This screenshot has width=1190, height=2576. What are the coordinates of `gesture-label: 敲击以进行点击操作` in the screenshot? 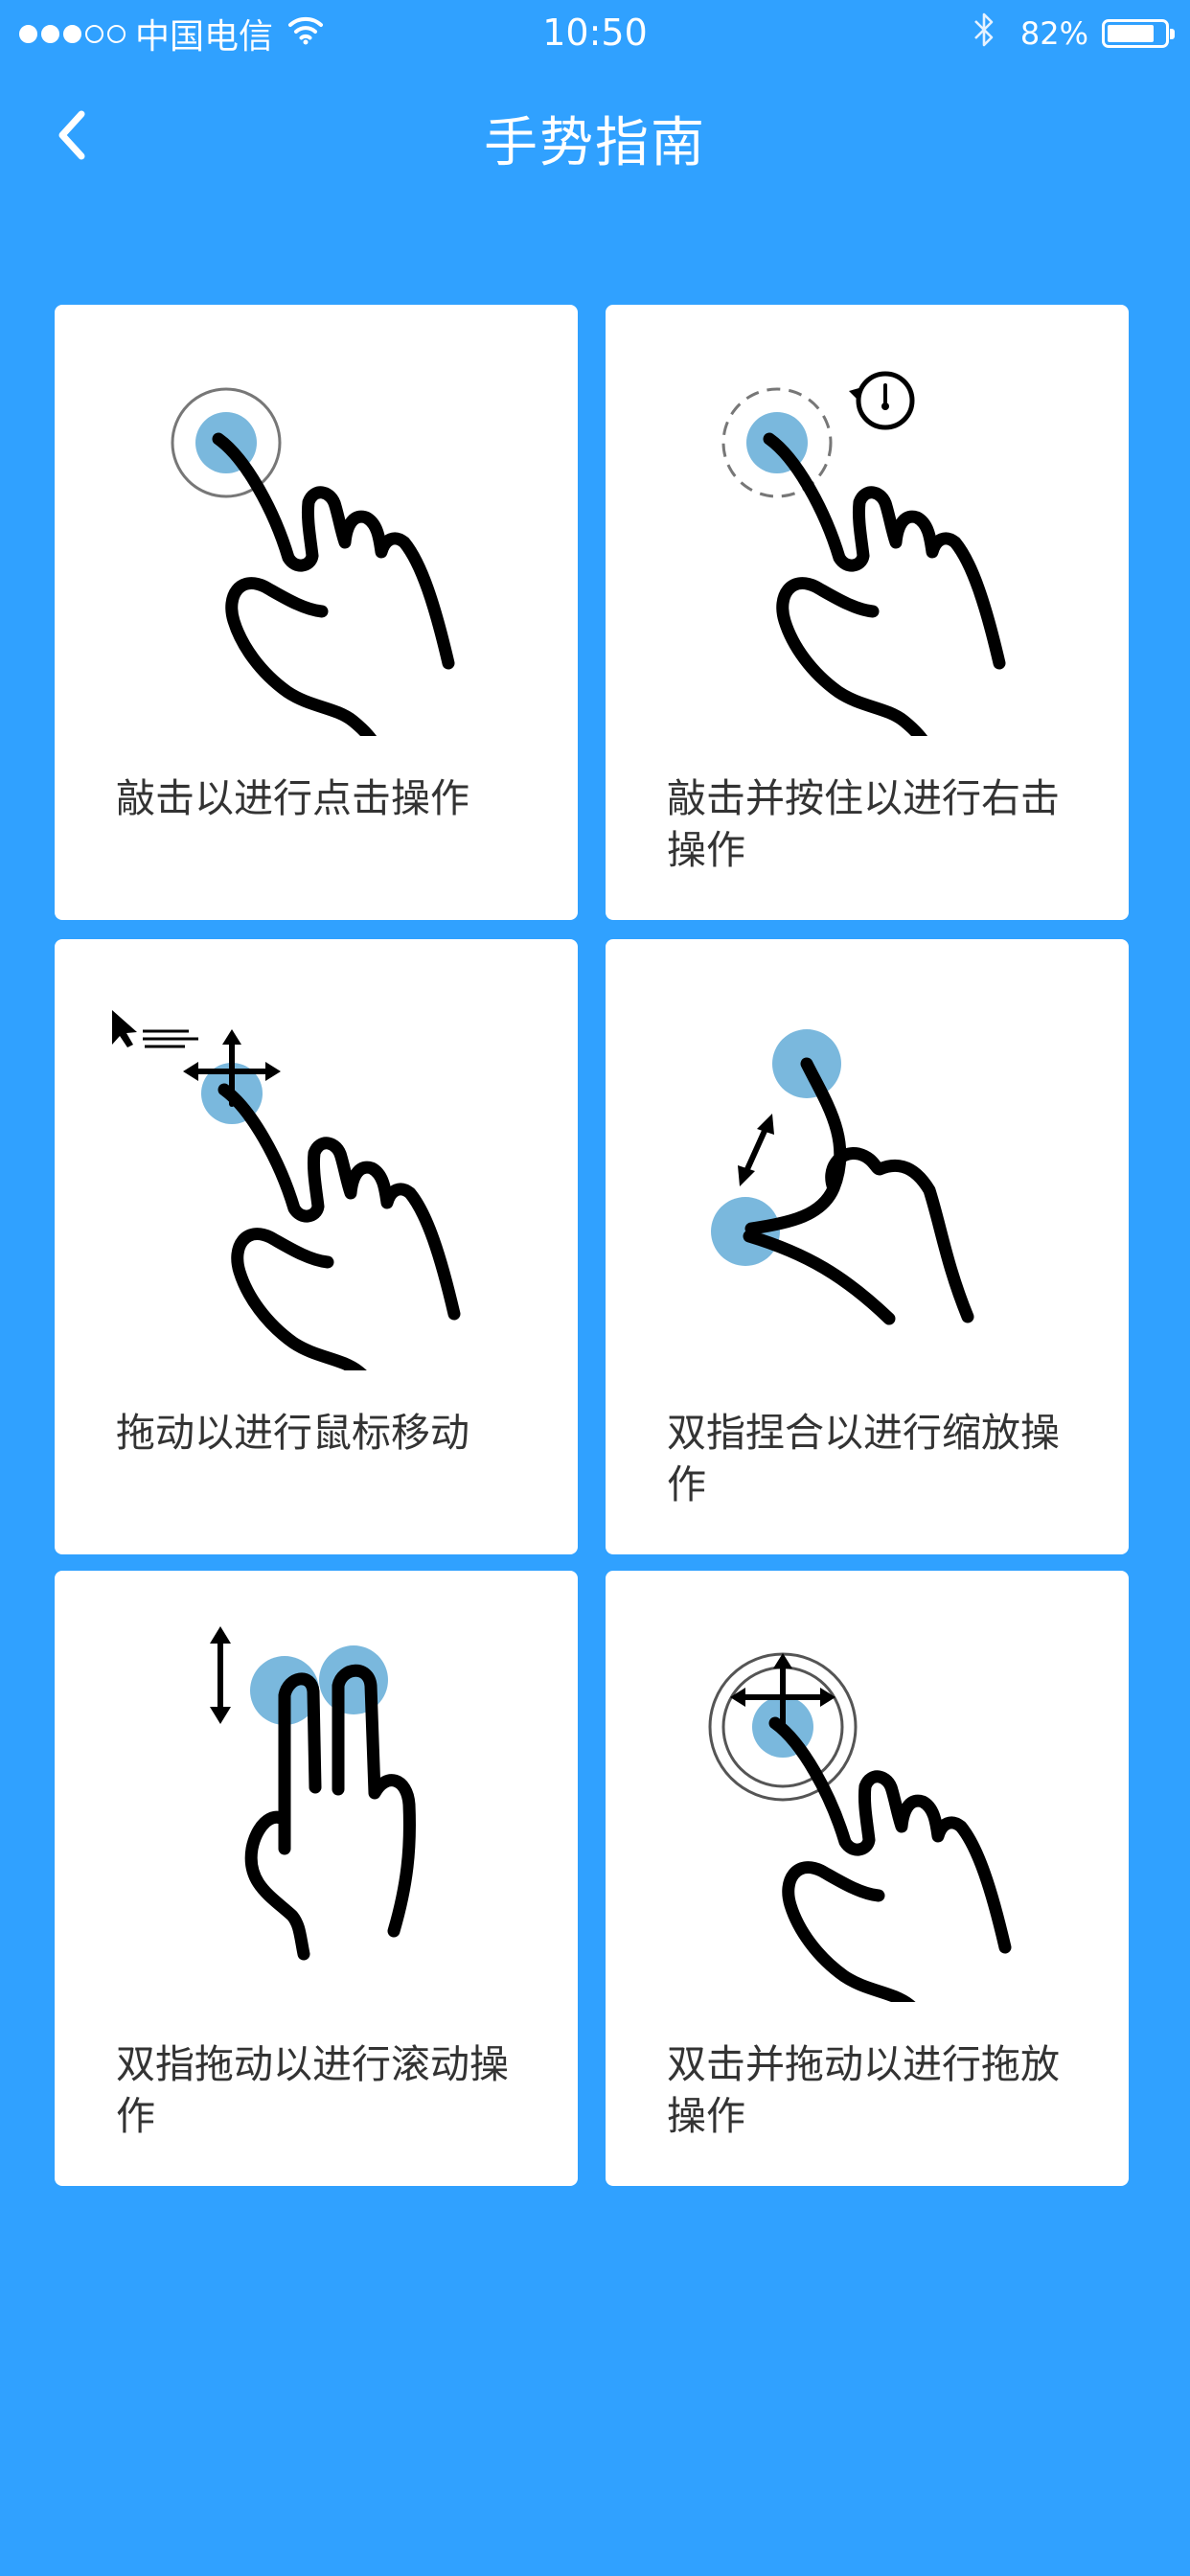 It's located at (293, 798).